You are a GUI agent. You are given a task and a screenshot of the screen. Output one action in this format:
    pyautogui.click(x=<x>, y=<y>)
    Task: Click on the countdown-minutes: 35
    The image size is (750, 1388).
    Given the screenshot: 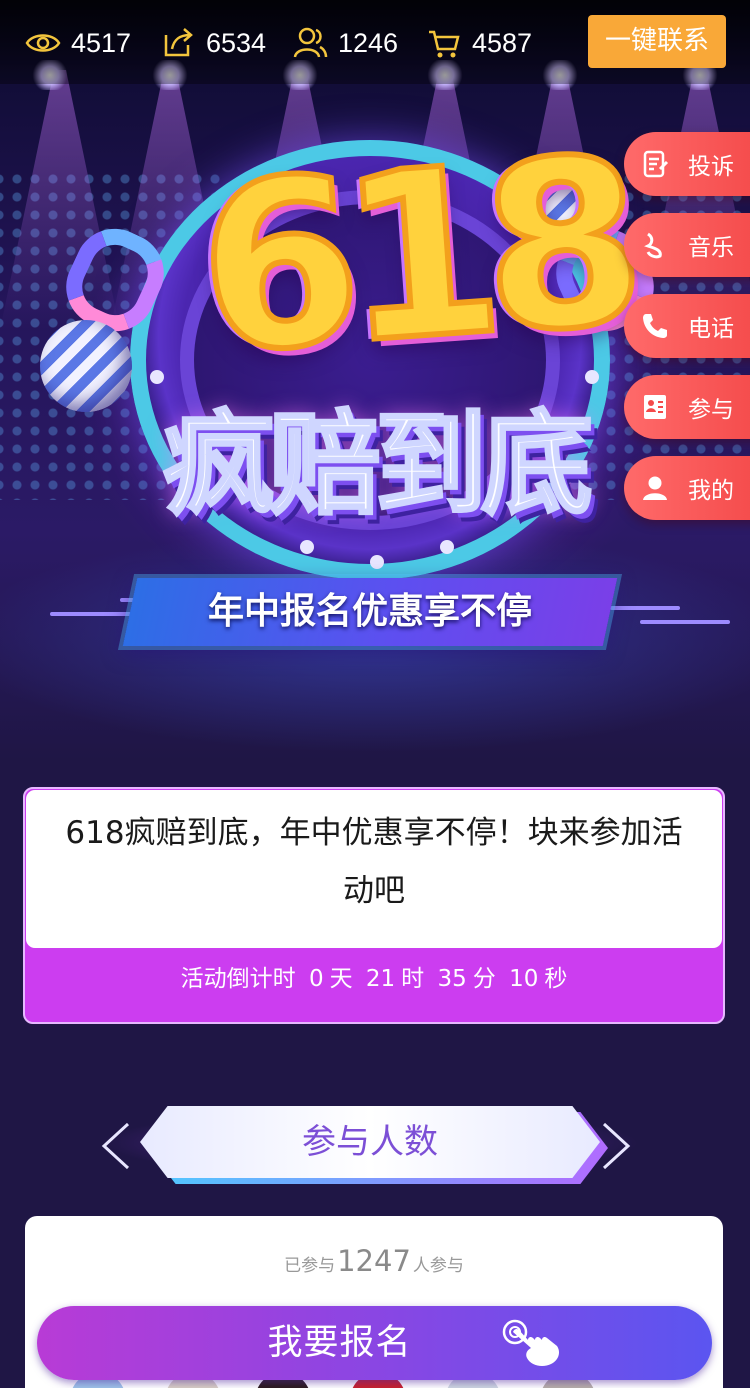 What is the action you would take?
    pyautogui.click(x=452, y=979)
    